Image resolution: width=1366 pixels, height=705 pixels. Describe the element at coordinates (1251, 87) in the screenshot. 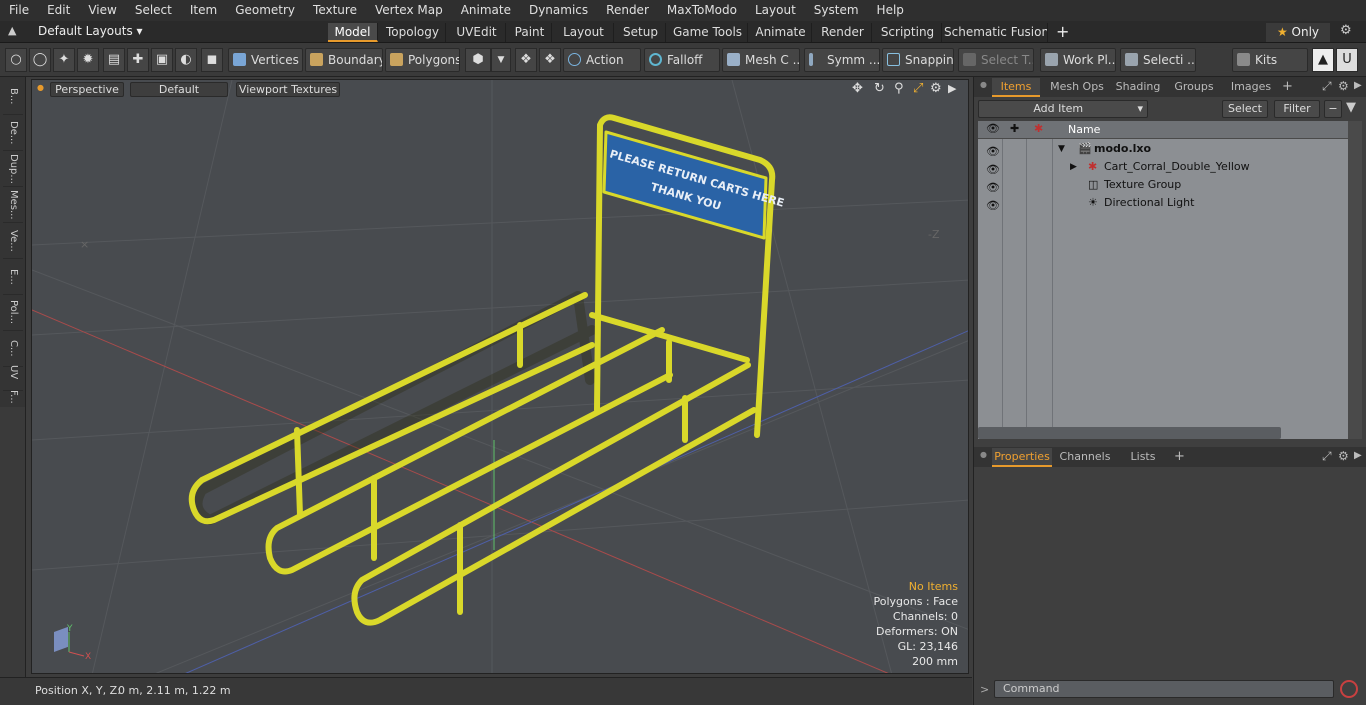

I see `tab-images: Images` at that location.